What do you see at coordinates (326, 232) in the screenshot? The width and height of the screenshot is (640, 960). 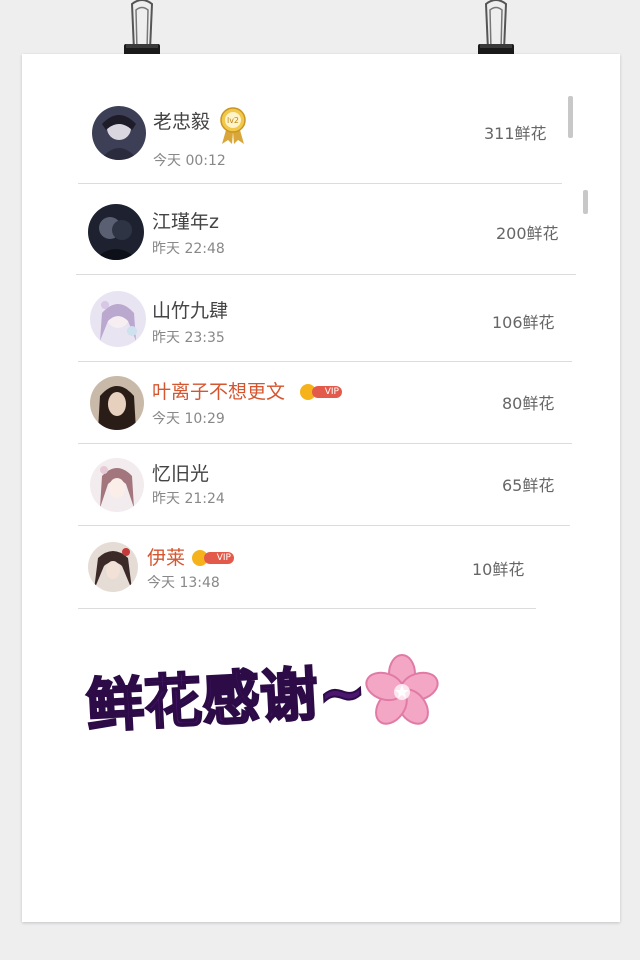 I see `list-item: 江瑾年z 昨天 22:48 200鲜花` at bounding box center [326, 232].